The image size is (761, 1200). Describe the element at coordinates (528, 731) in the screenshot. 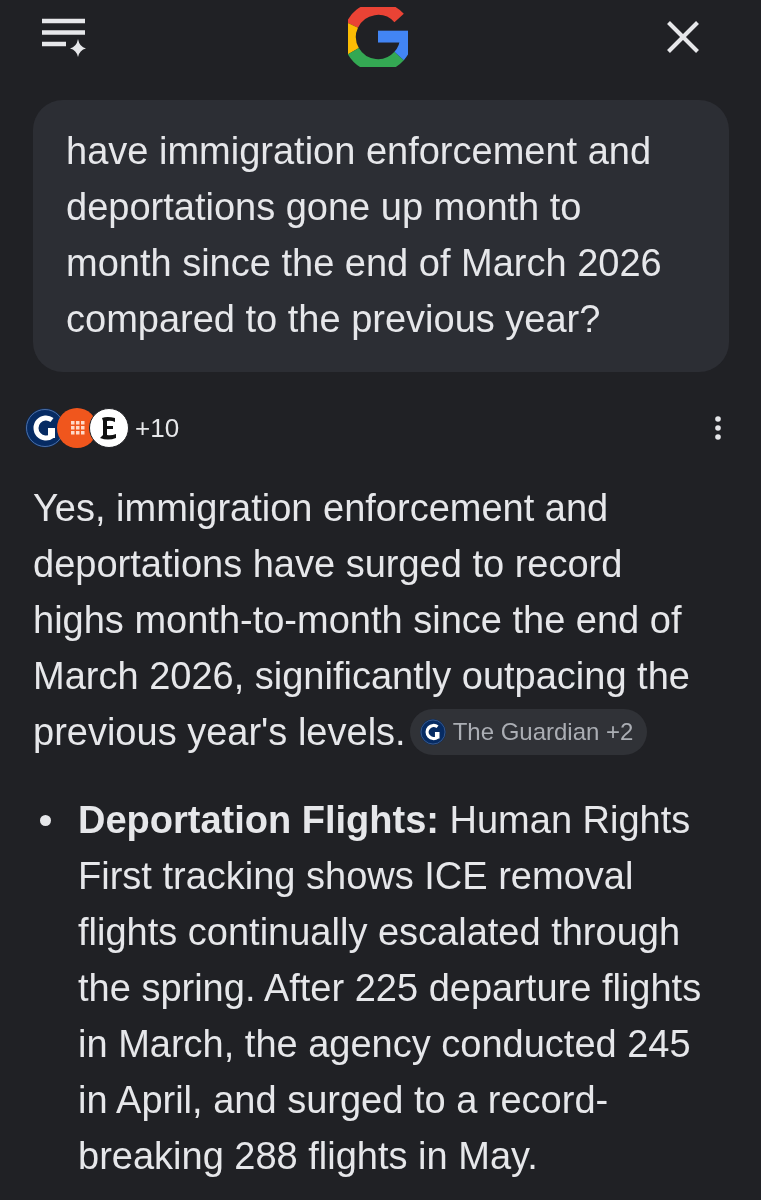

I see `source-chip: The Guardian +2` at that location.